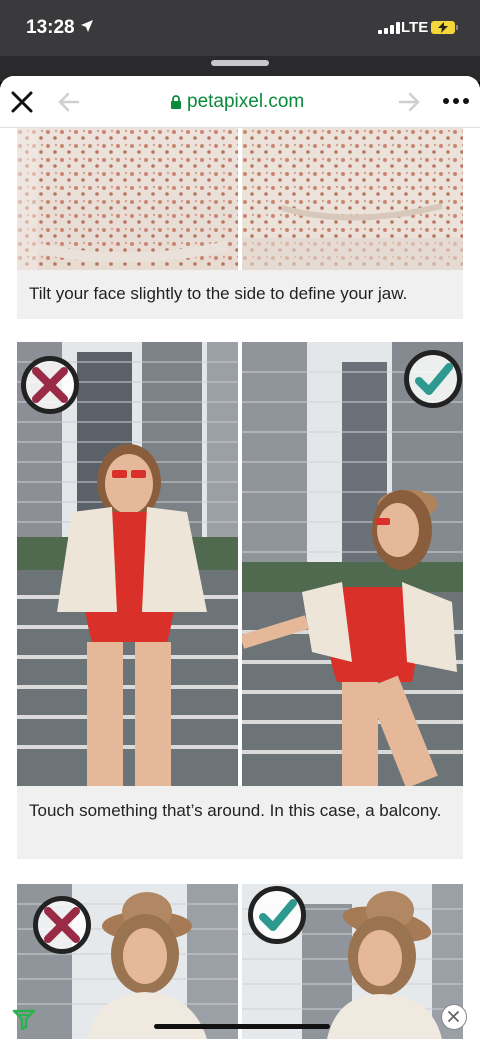 This screenshot has height=1039, width=480. Describe the element at coordinates (415, 27) in the screenshot. I see `network-type: LTE` at that location.